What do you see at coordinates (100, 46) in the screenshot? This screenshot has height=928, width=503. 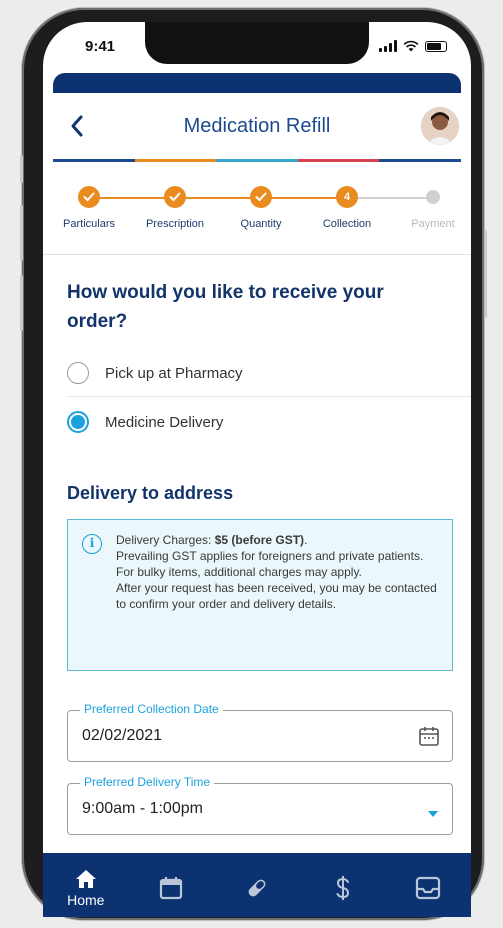 I see `status-time: 9:41` at bounding box center [100, 46].